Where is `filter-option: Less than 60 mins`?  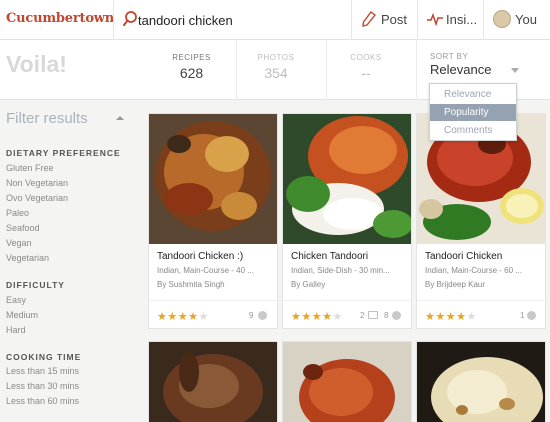
filter-option: Less than 60 mins is located at coordinates (42, 401).